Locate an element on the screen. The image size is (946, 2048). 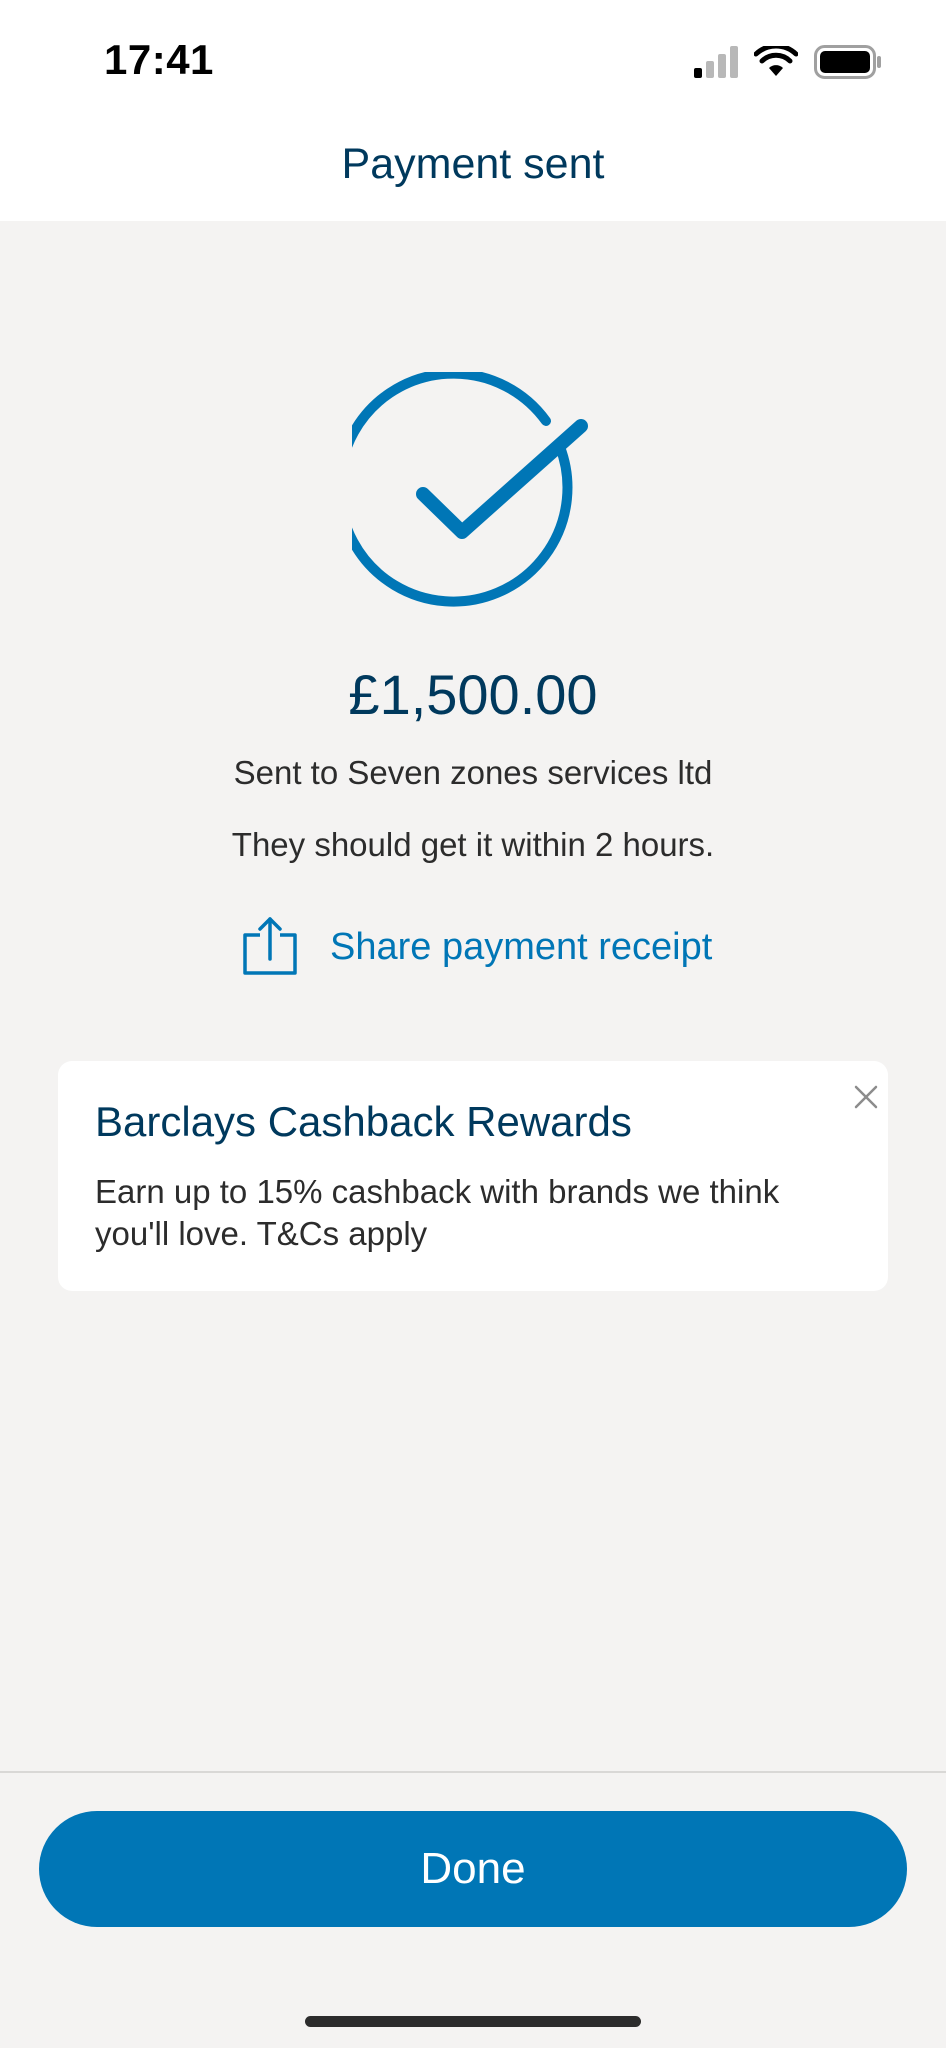
wifi-icon is located at coordinates (776, 63).